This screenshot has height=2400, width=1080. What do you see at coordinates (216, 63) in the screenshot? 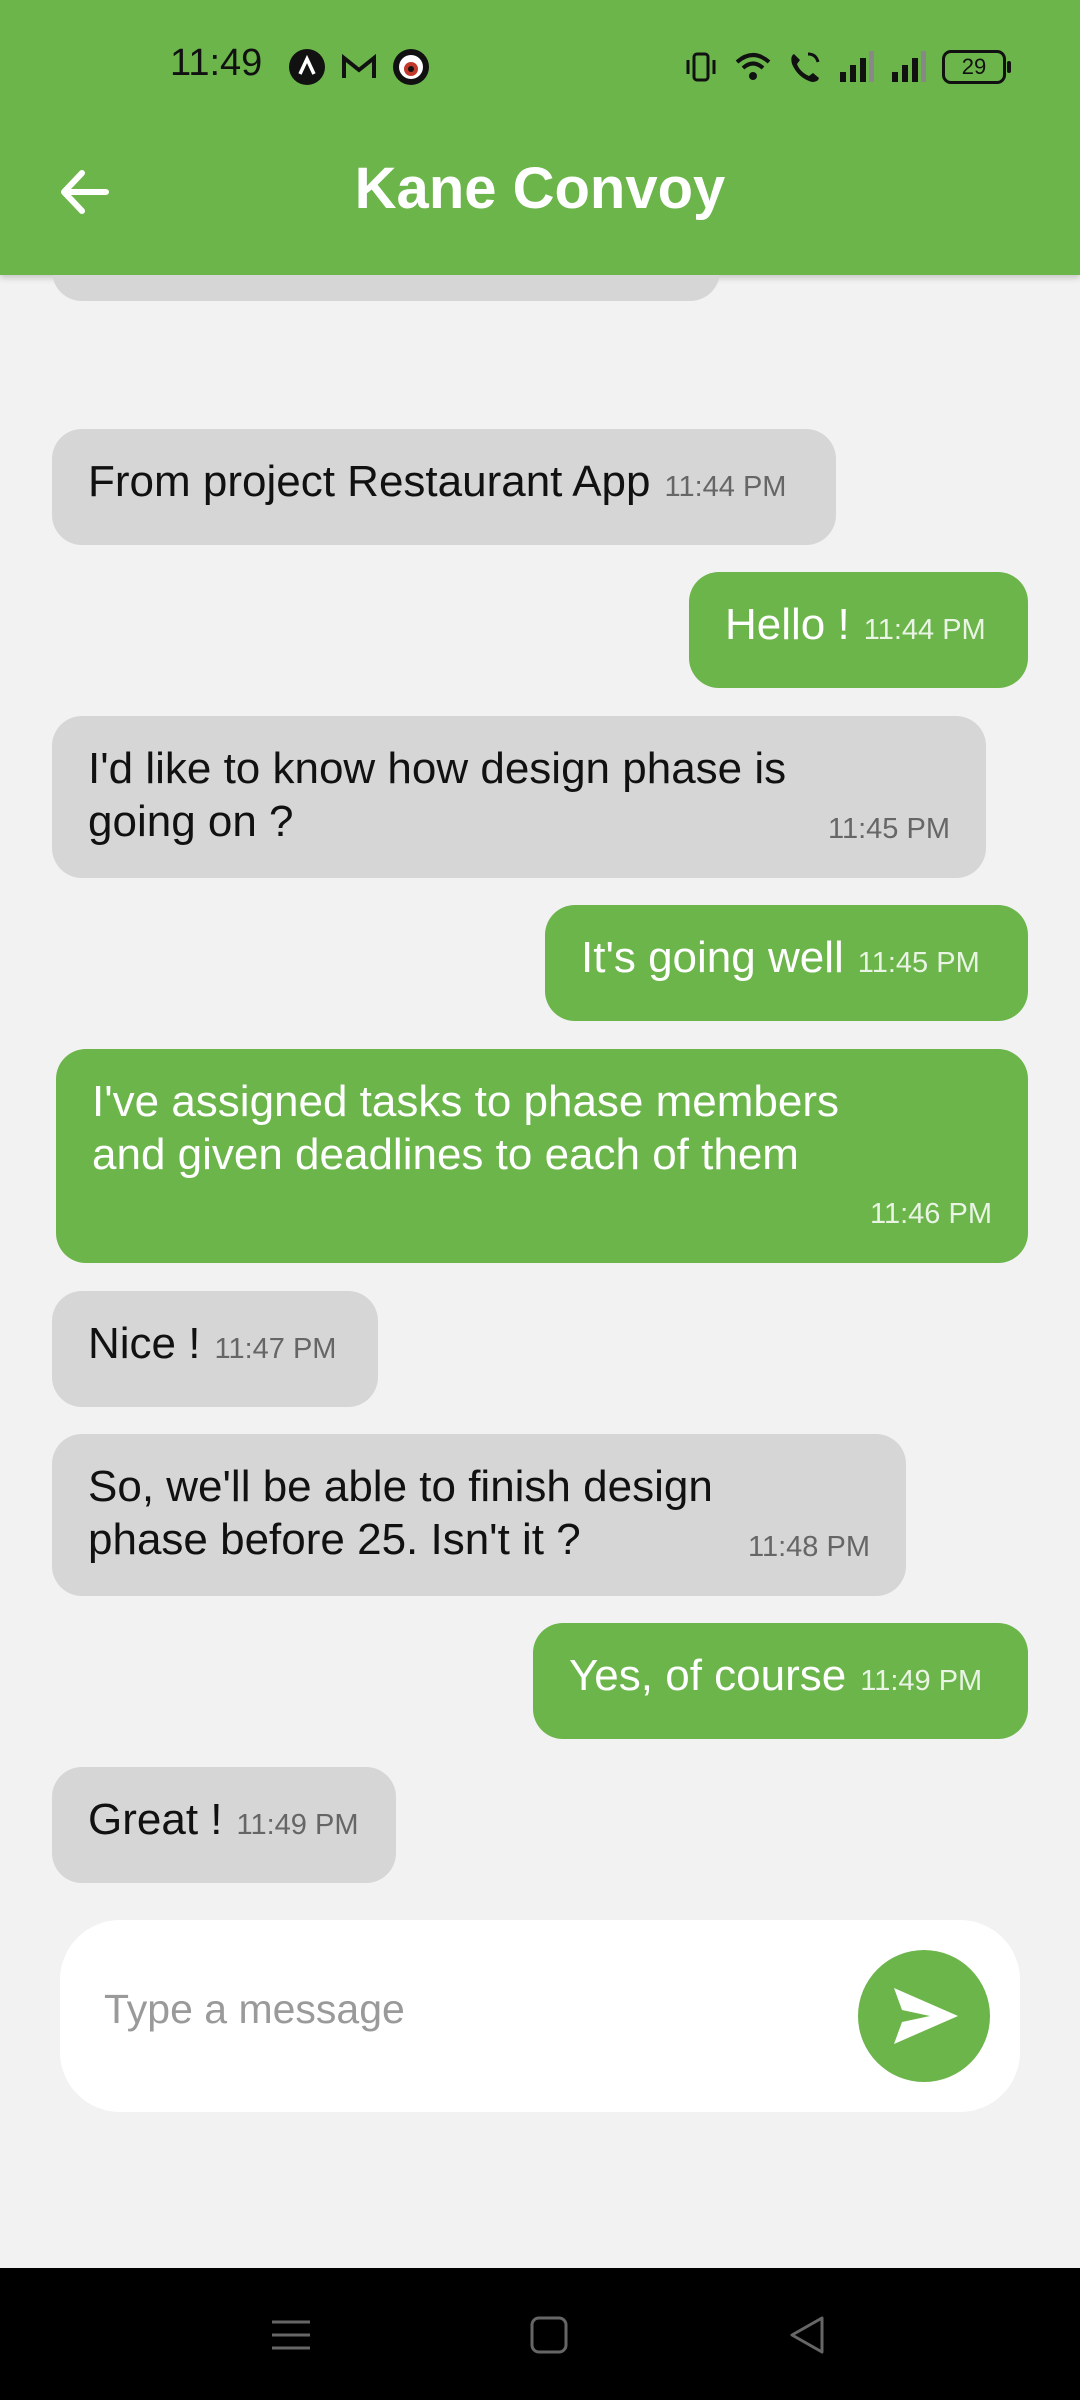
I see `status-time: 11:49` at bounding box center [216, 63].